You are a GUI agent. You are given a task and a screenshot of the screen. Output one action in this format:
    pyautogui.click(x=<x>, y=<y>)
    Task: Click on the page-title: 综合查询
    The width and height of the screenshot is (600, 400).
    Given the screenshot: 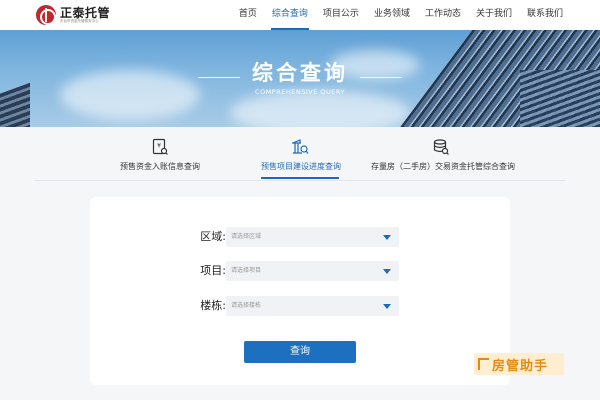 What is the action you would take?
    pyautogui.click(x=300, y=73)
    